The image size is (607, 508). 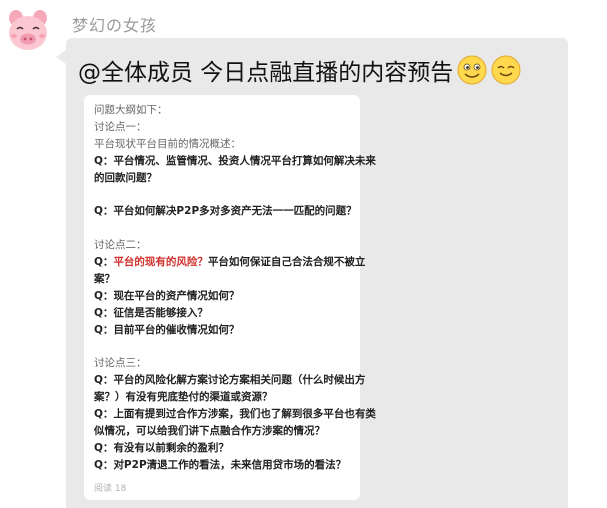 What do you see at coordinates (120, 245) in the screenshot?
I see `card-line: 讨论点二：` at bounding box center [120, 245].